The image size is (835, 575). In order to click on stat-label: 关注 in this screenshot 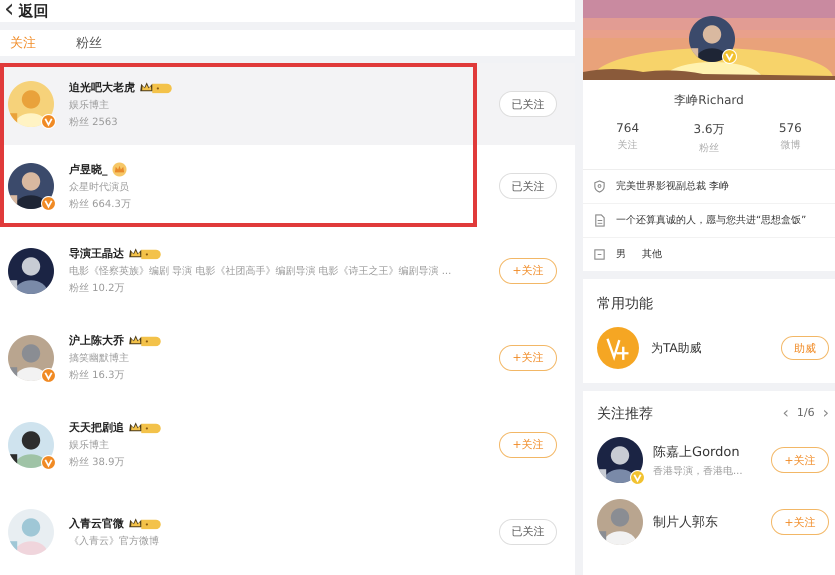, I will do `click(627, 145)`.